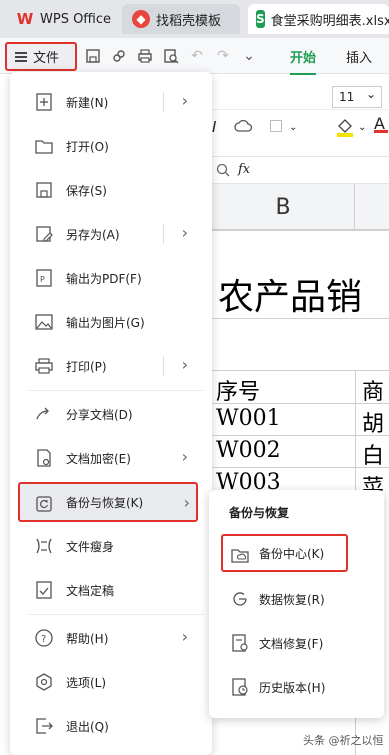  What do you see at coordinates (318, 19) in the screenshot?
I see `tab-spreadsheet: S 食堂采购明细表.xlsx` at bounding box center [318, 19].